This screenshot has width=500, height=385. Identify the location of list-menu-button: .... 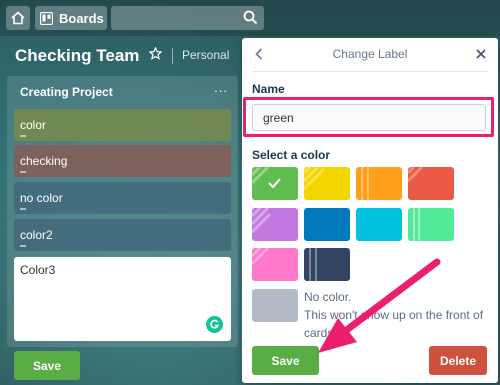
(221, 87).